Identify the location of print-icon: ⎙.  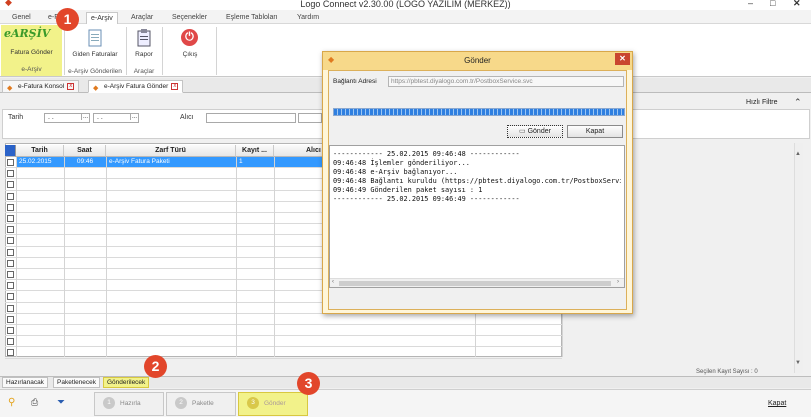
(34, 402).